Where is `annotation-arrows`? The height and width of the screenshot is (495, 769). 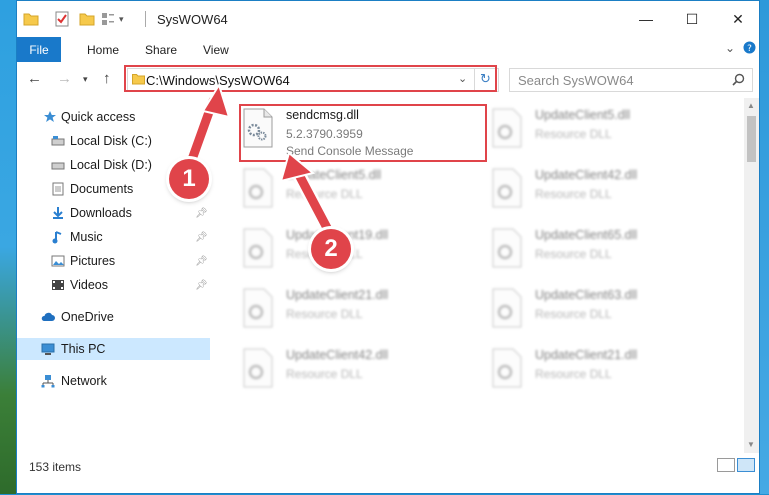 annotation-arrows is located at coordinates (260, 166).